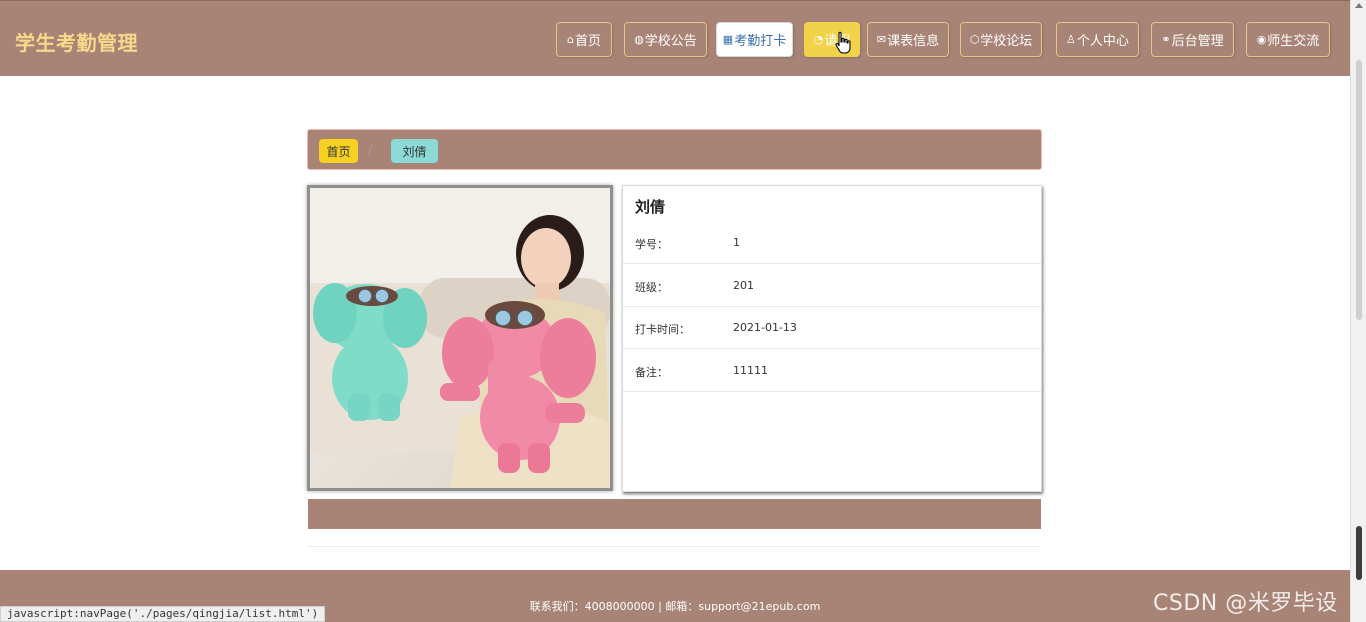 The image size is (1366, 622). What do you see at coordinates (674, 546) in the screenshot?
I see `content-divider` at bounding box center [674, 546].